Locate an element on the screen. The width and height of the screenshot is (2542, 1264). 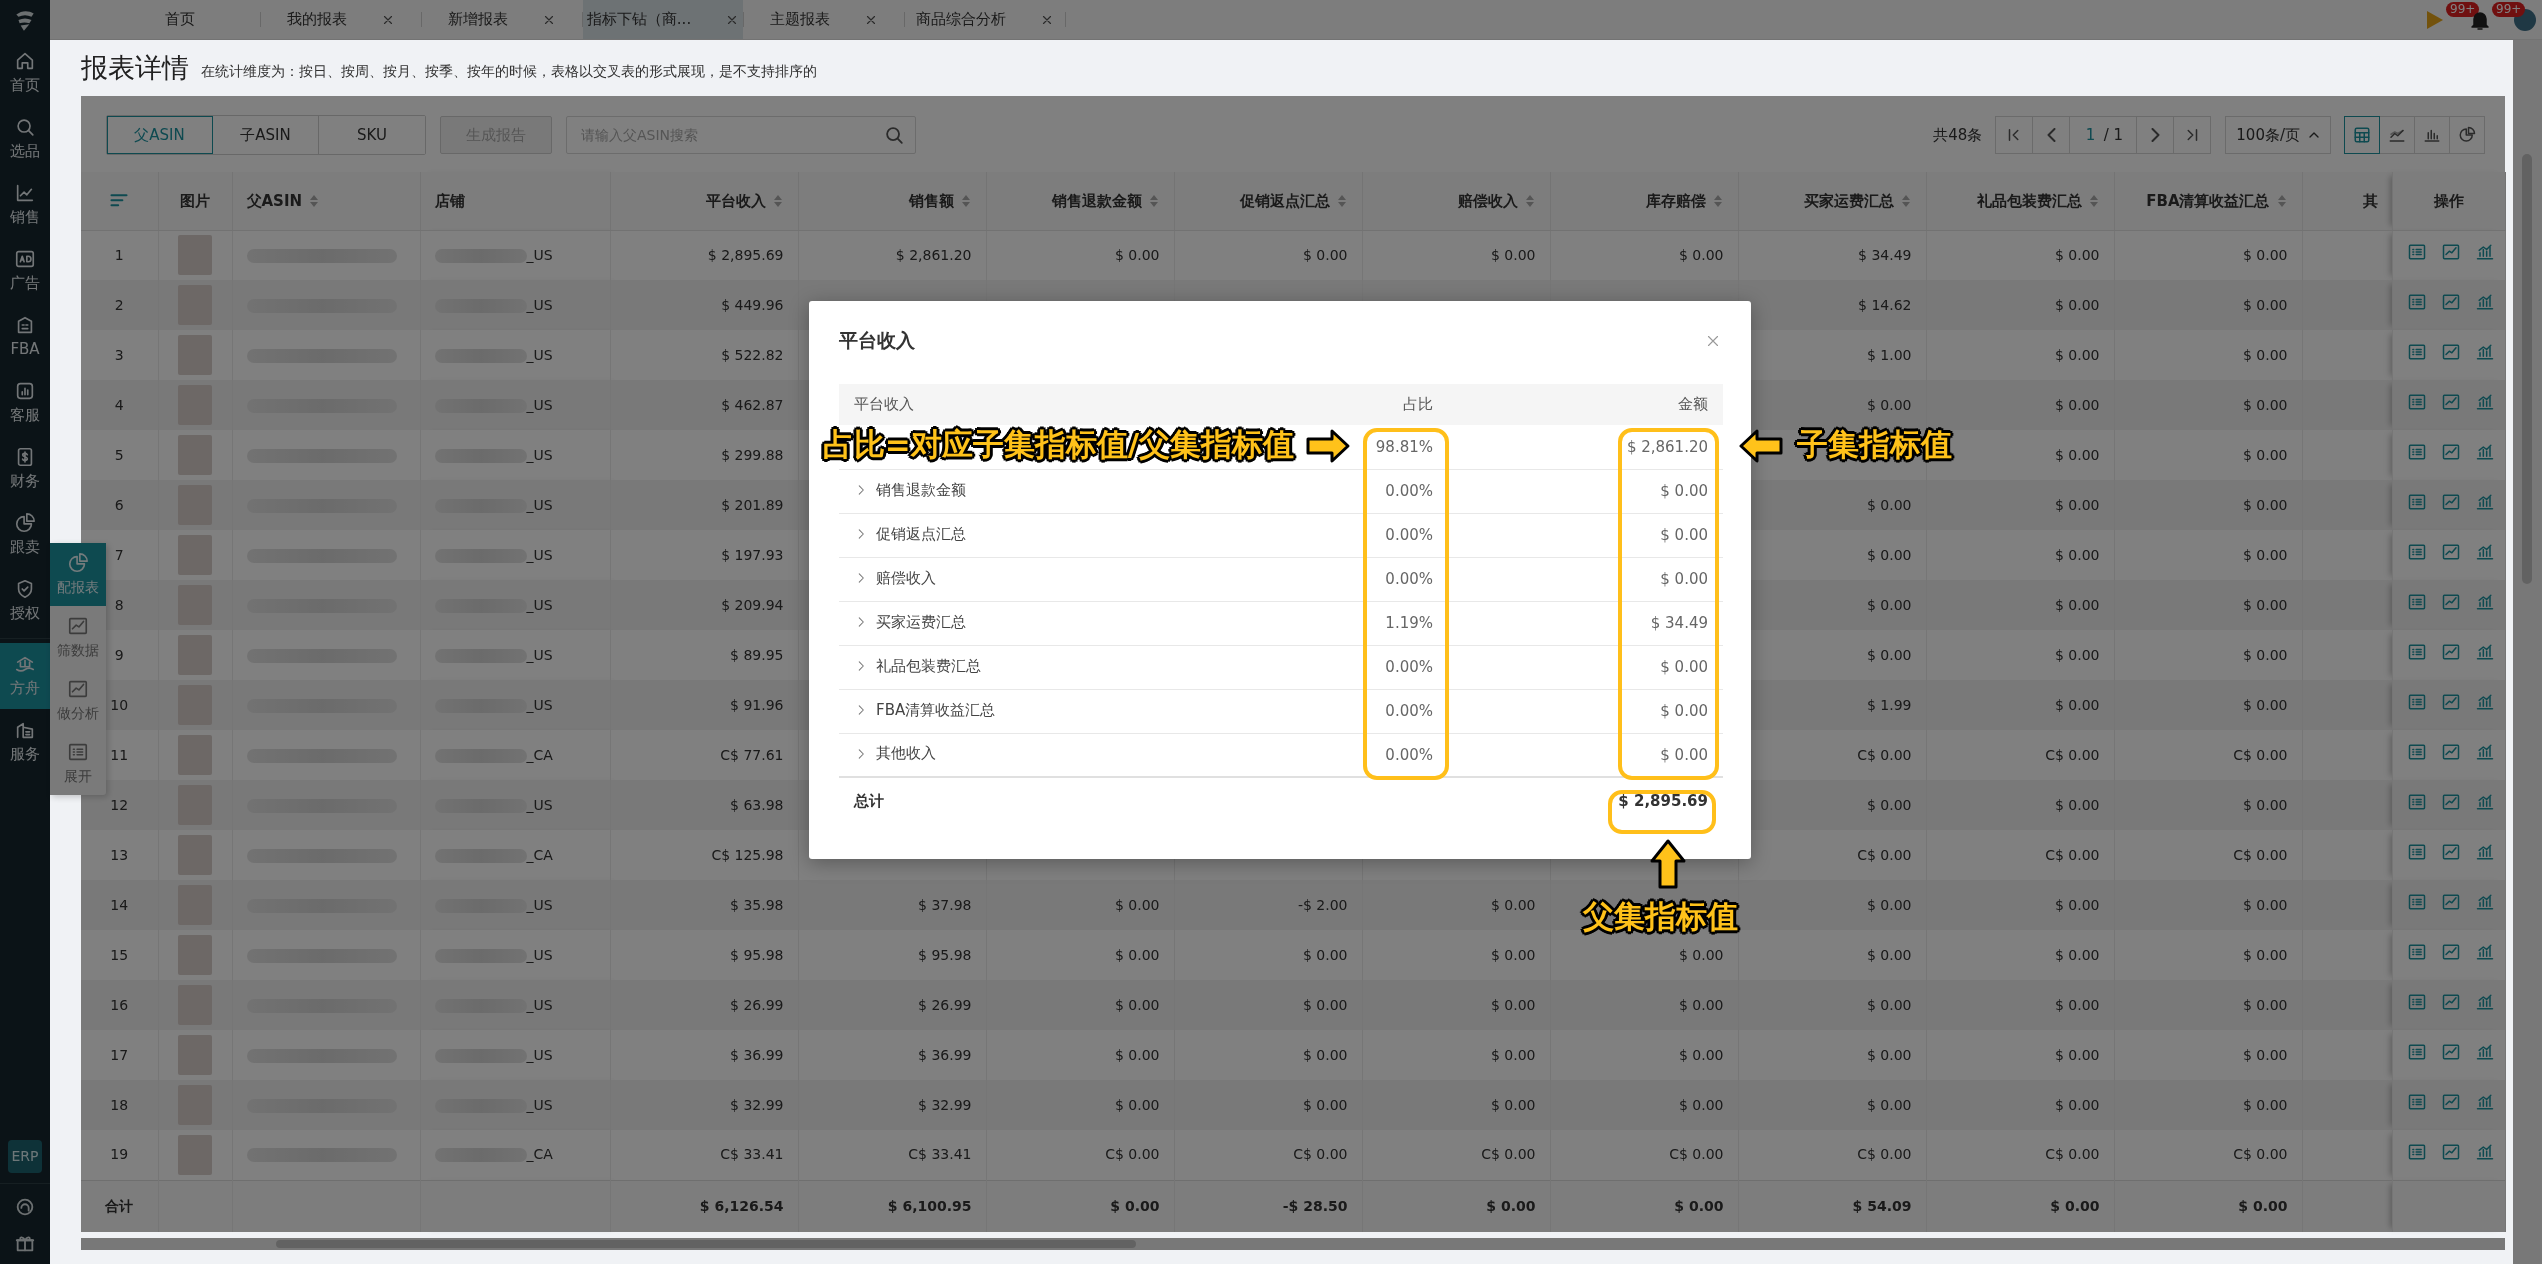
page-size-select: 100条/页 is located at coordinates (2278, 135).